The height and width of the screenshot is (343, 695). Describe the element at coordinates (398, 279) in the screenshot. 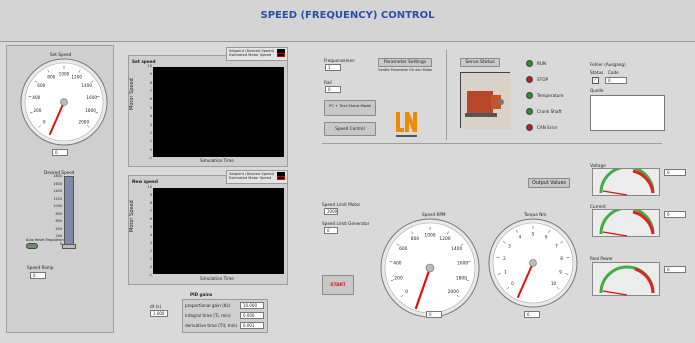

I see `speed-rpm-gauge-tick: 200` at that location.